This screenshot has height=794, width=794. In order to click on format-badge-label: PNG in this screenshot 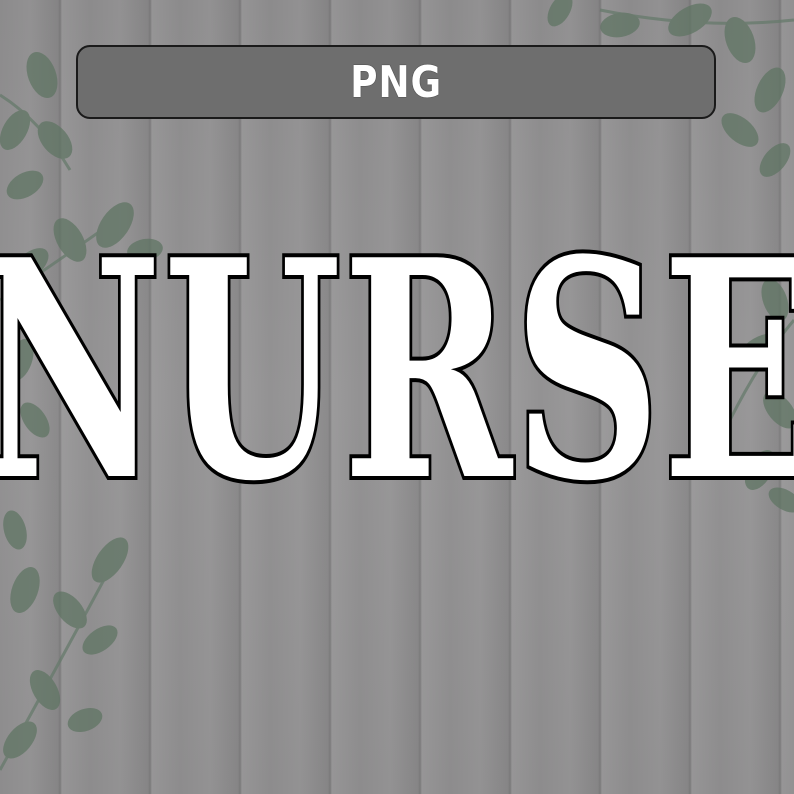, I will do `click(396, 82)`.